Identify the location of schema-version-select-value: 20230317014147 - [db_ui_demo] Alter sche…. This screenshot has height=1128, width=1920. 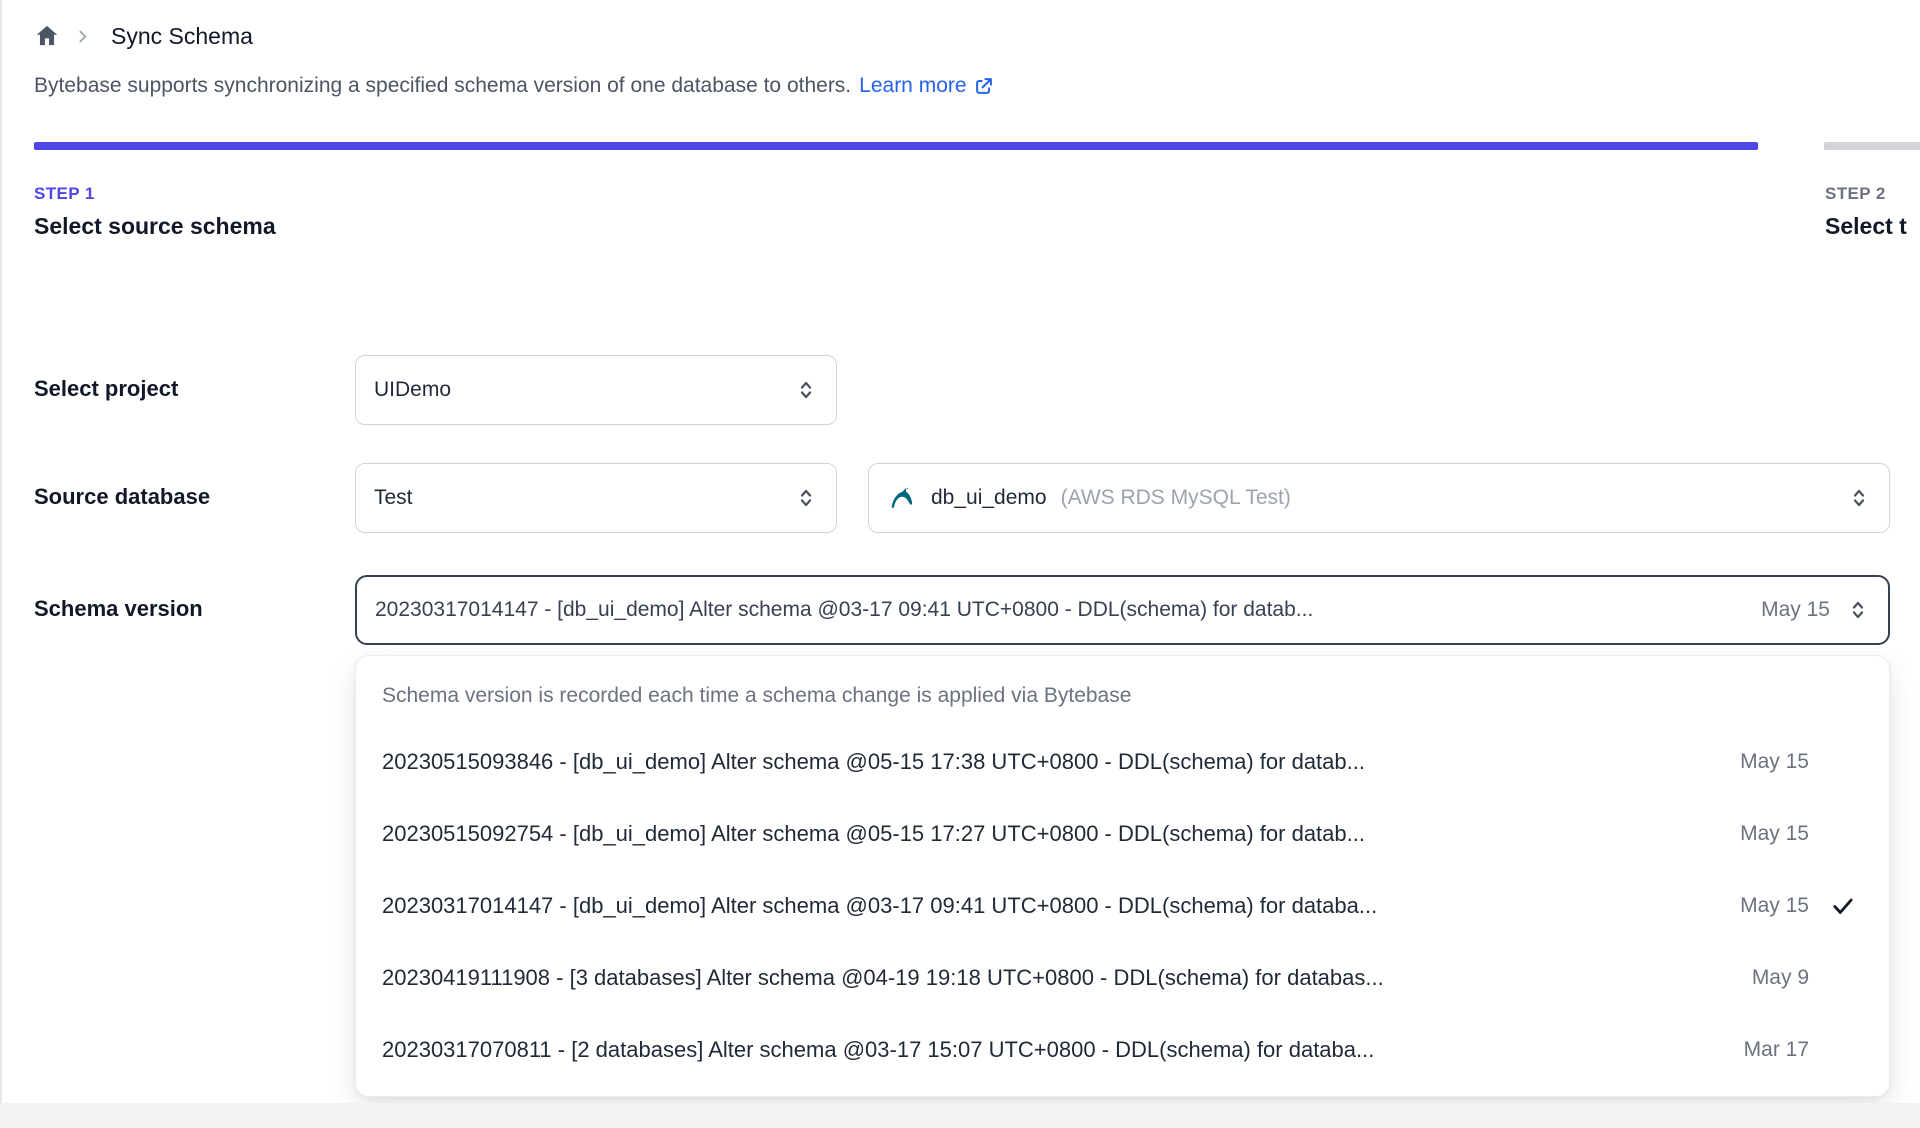
(844, 609).